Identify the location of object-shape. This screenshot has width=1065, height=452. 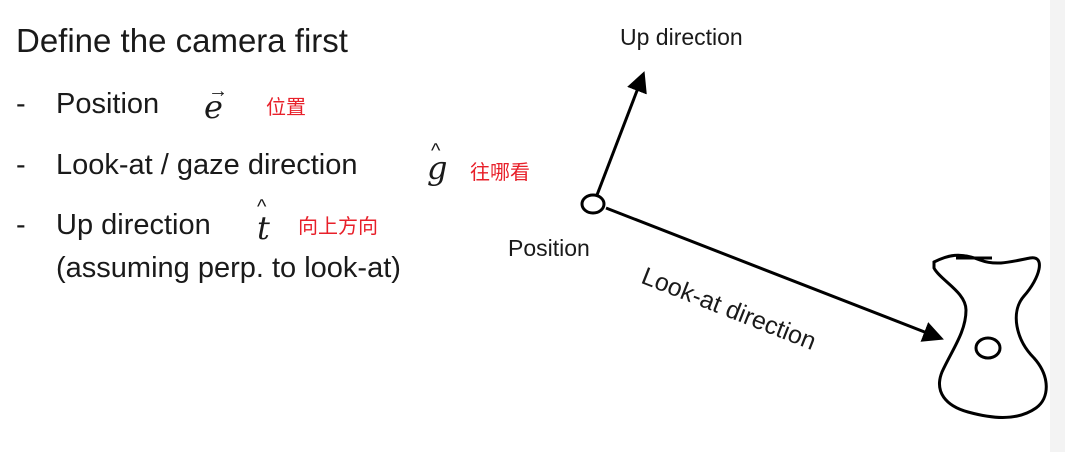
(990, 336).